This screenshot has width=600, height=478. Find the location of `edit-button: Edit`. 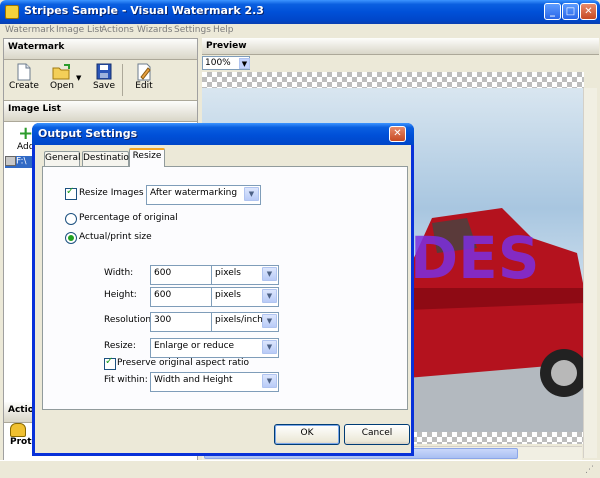

edit-button: Edit is located at coordinates (144, 81).